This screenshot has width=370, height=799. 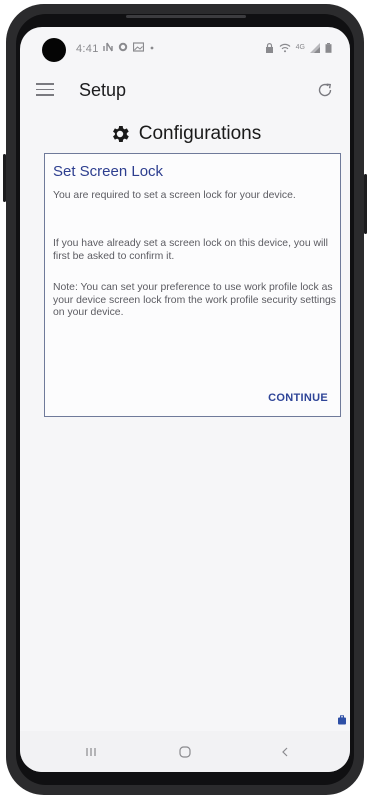 What do you see at coordinates (4, 178) in the screenshot?
I see `volume-button` at bounding box center [4, 178].